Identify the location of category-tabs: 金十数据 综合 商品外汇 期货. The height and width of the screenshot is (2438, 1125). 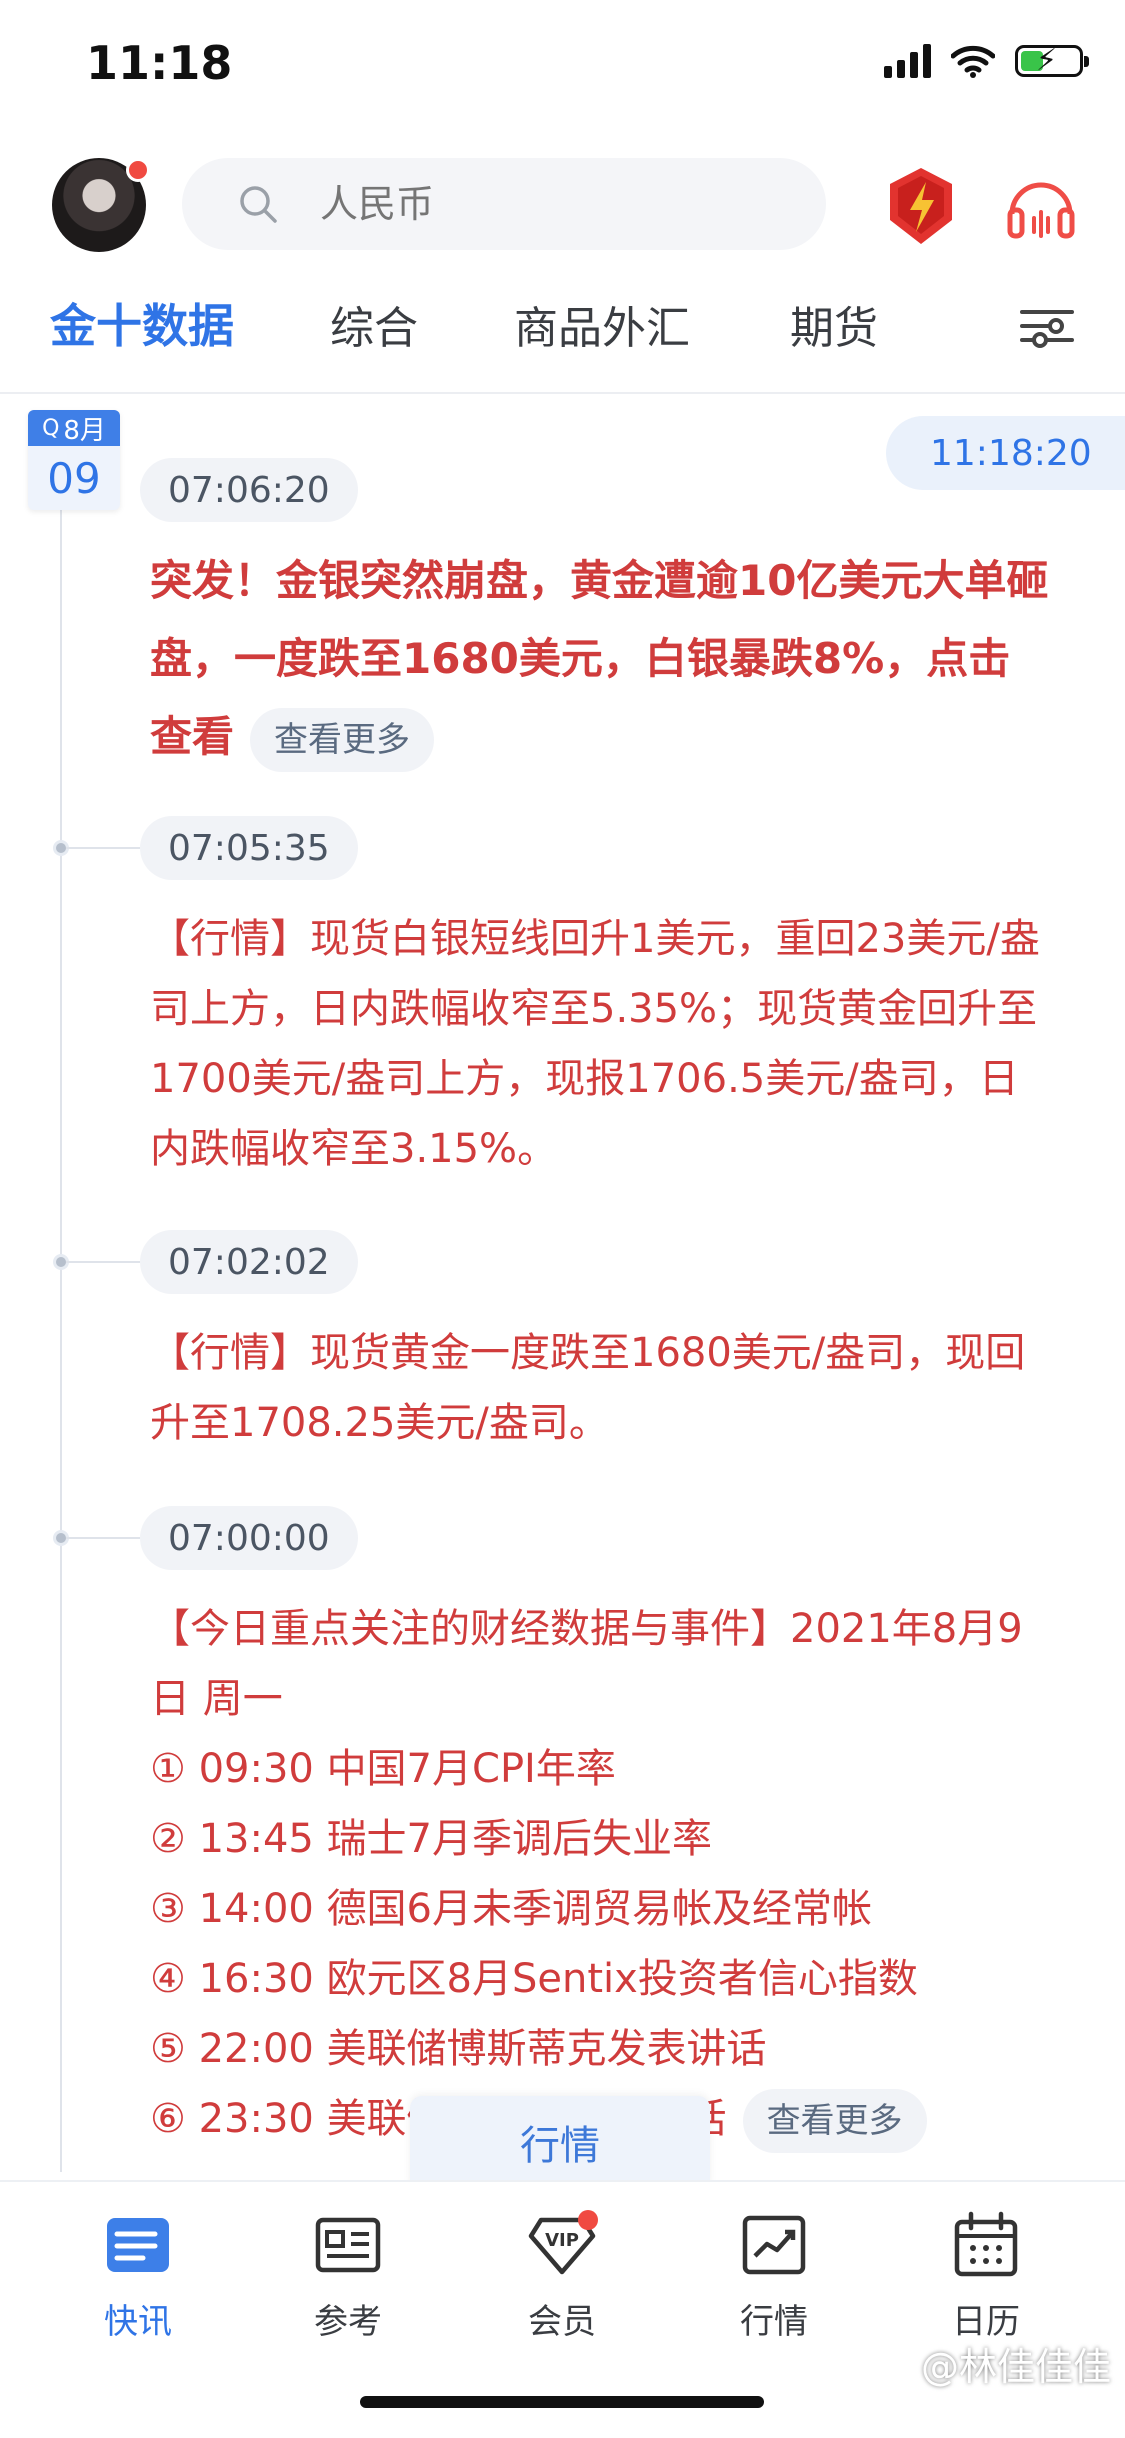
(562, 340).